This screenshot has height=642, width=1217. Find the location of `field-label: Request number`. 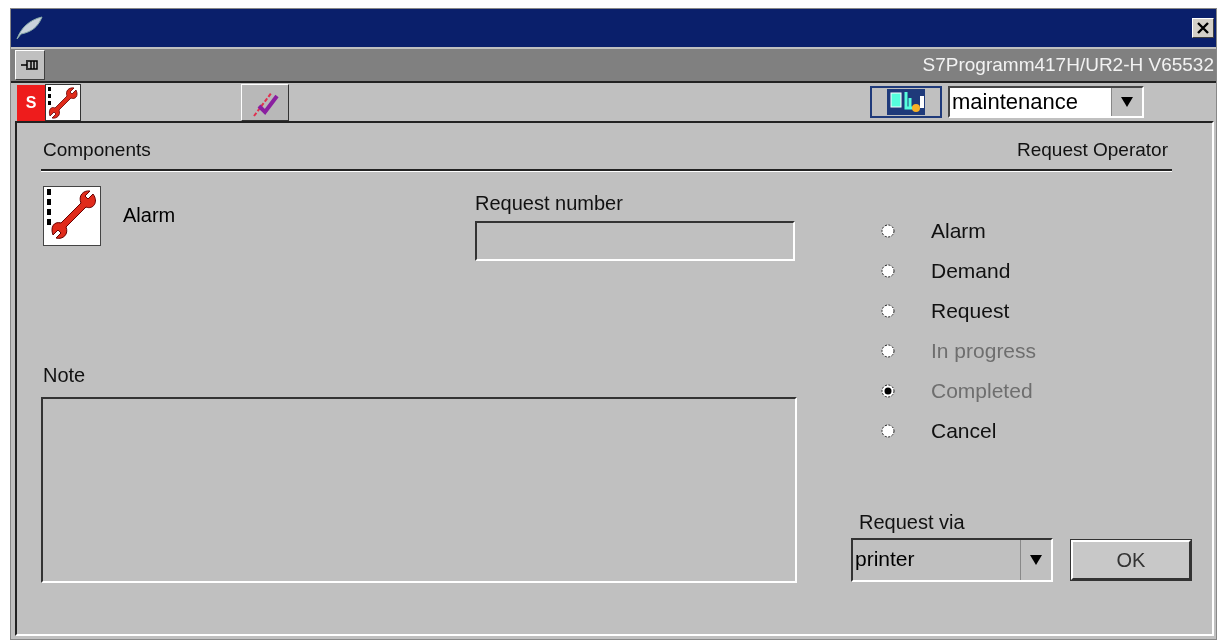

field-label: Request number is located at coordinates (549, 203).